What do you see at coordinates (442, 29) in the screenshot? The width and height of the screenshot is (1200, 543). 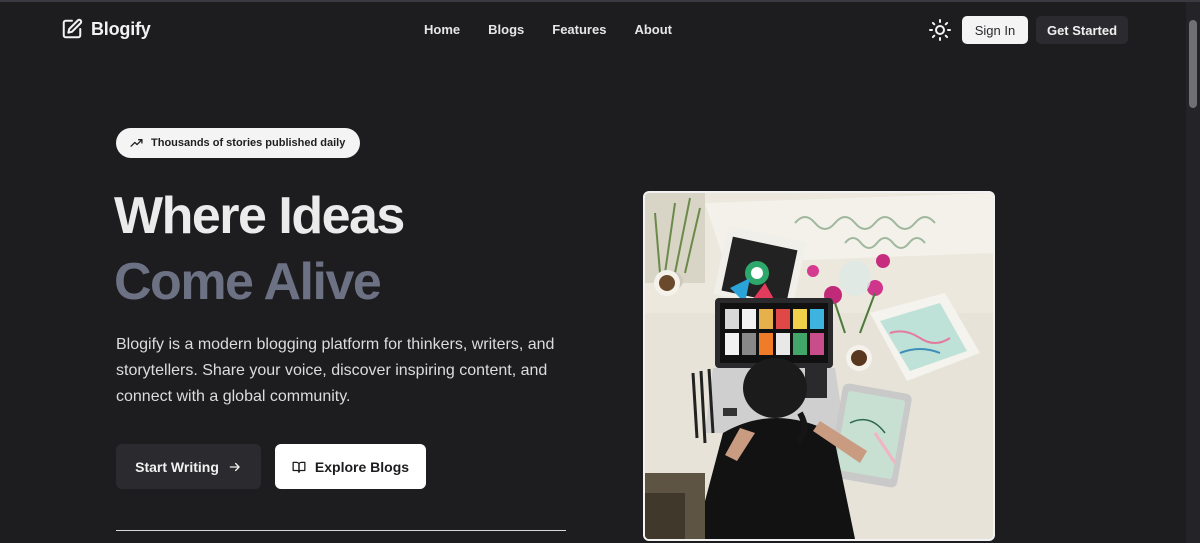 I see `nav-link-home: Home` at bounding box center [442, 29].